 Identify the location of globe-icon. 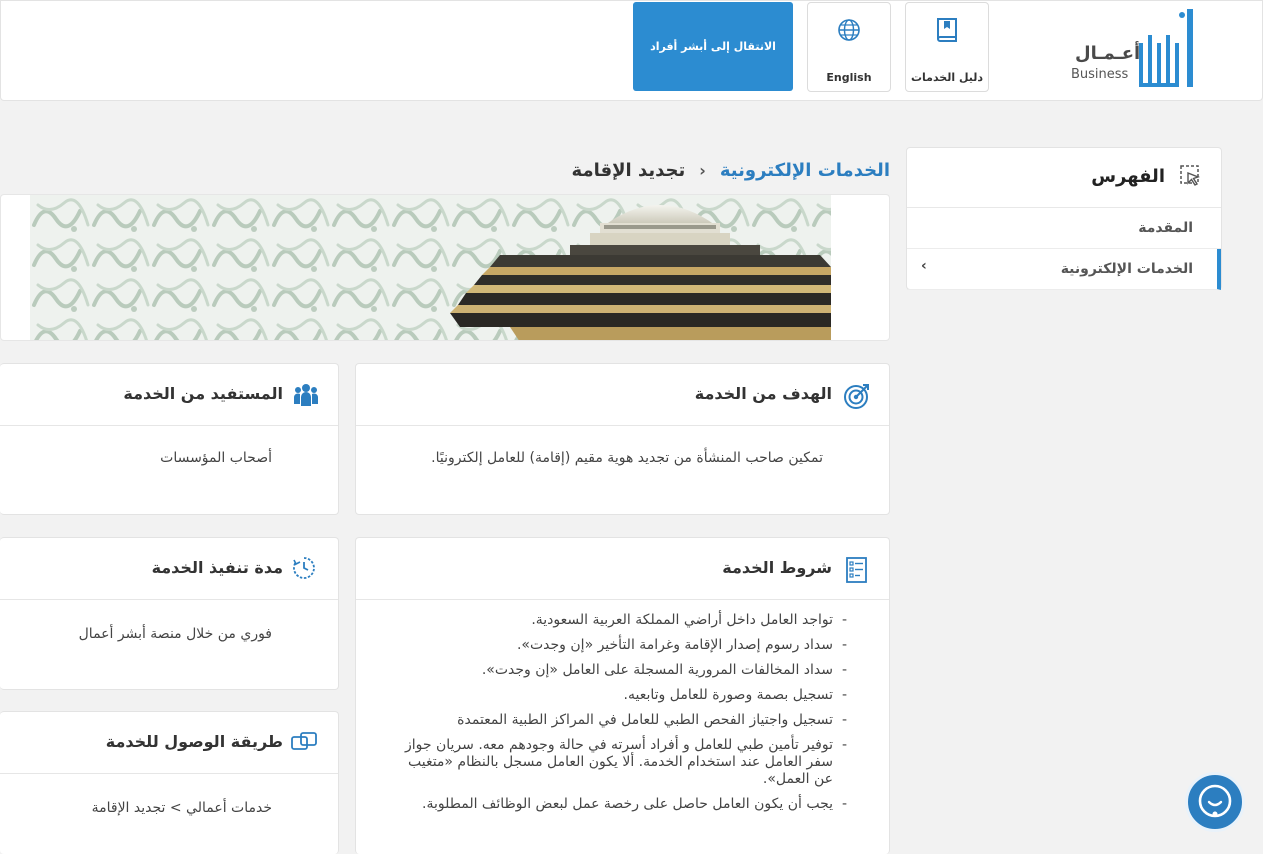
(849, 30).